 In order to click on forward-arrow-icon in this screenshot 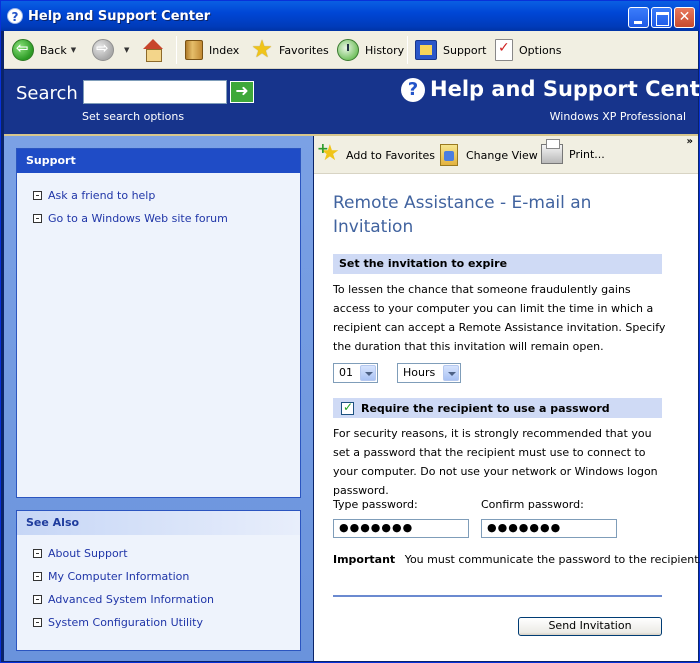, I will do `click(103, 50)`.